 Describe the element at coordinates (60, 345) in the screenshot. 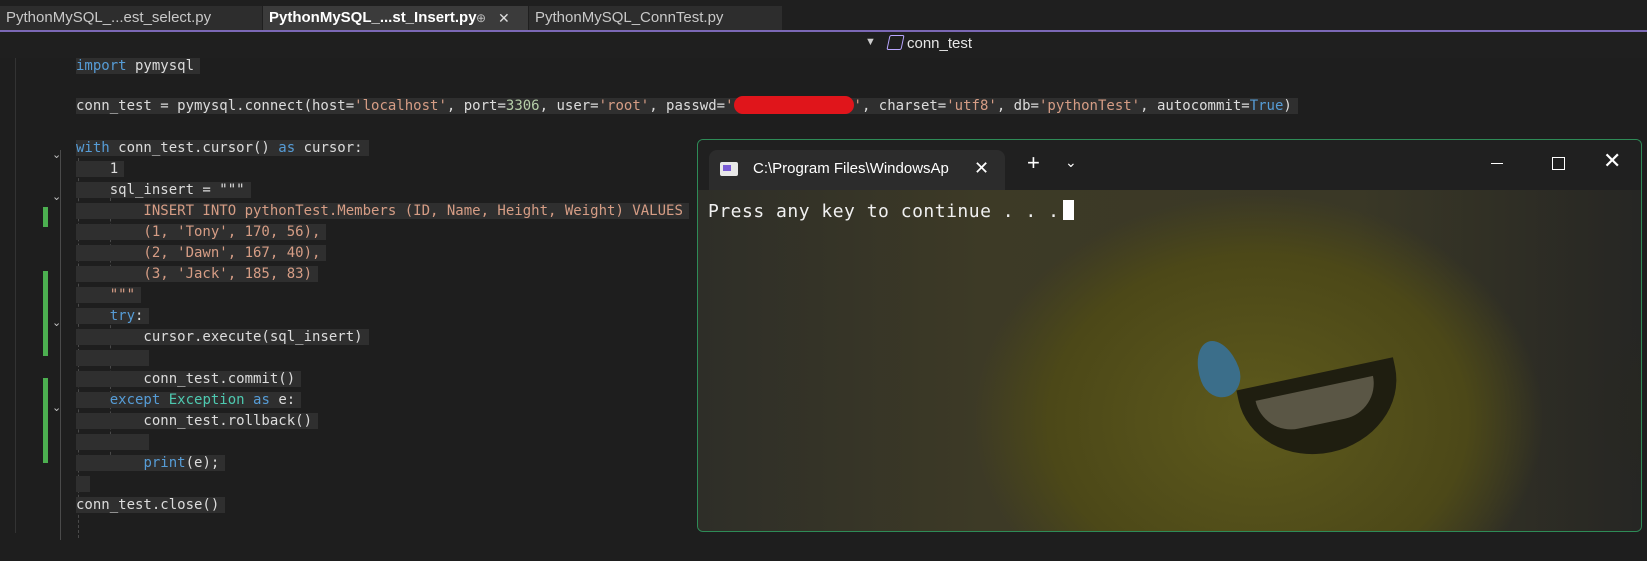

I see `scope-guide` at that location.